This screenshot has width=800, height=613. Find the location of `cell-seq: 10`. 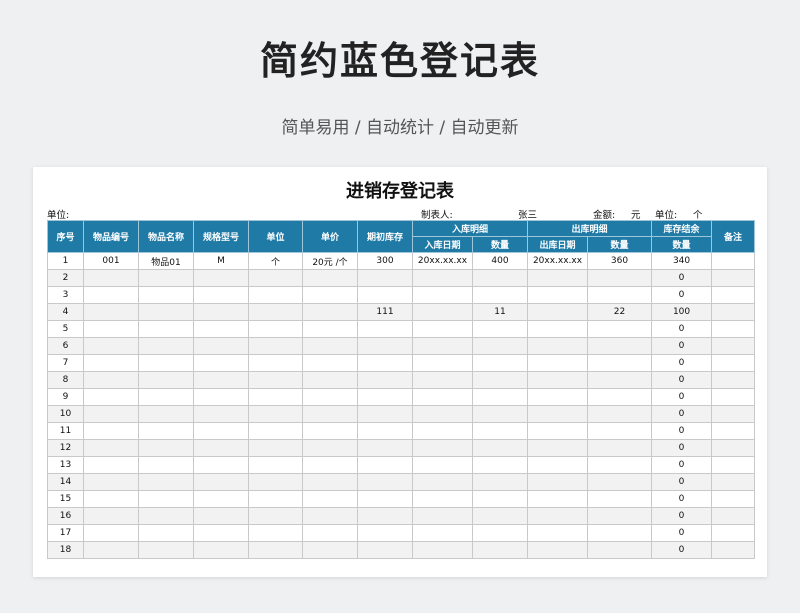

cell-seq: 10 is located at coordinates (65, 414).